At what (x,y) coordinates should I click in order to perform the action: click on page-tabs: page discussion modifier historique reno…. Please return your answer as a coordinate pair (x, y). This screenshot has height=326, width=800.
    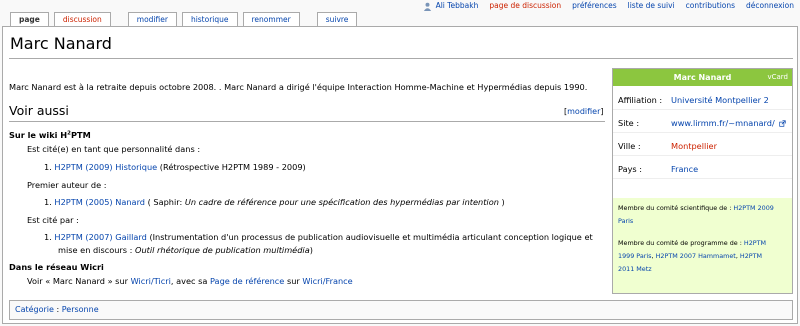
    Looking at the image, I should click on (184, 19).